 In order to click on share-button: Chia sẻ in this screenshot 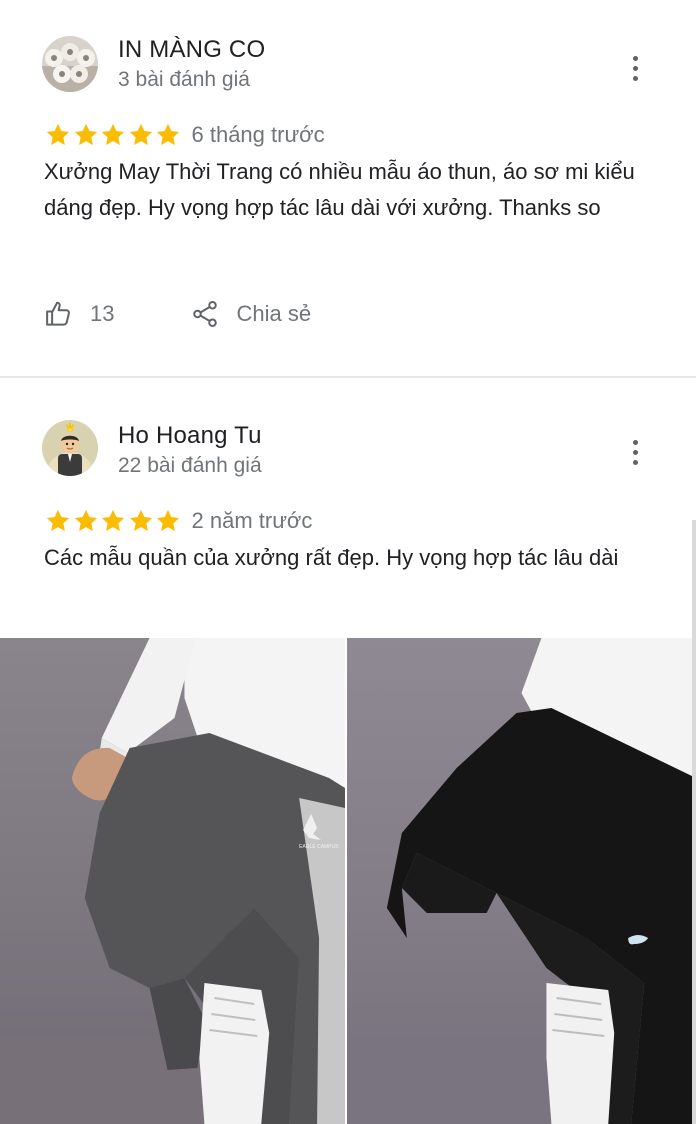, I will do `click(250, 314)`.